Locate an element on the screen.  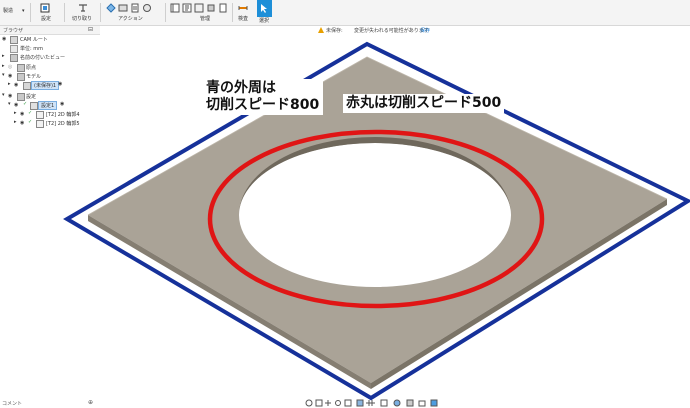
navigation-bar is located at coordinates (371, 403).